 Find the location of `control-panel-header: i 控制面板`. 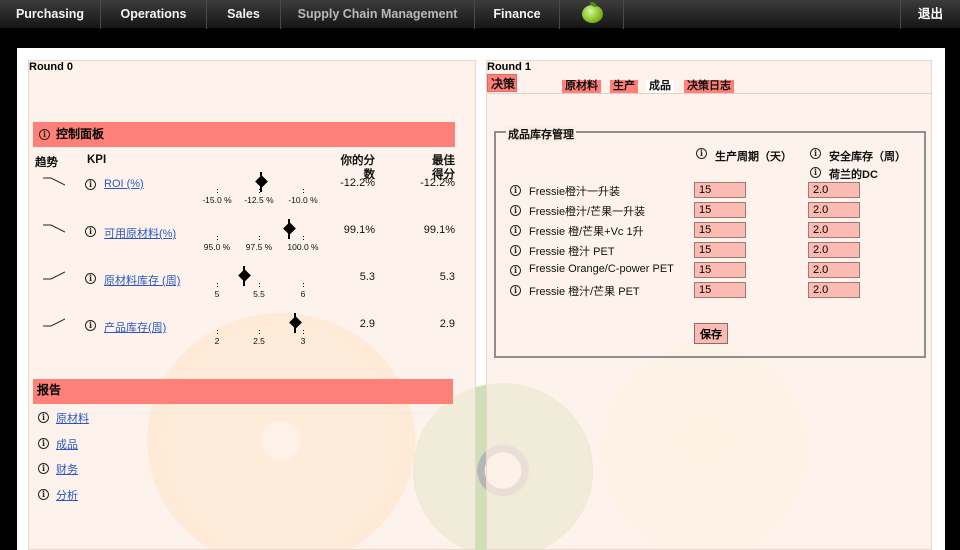

control-panel-header: i 控制面板 is located at coordinates (244, 134).